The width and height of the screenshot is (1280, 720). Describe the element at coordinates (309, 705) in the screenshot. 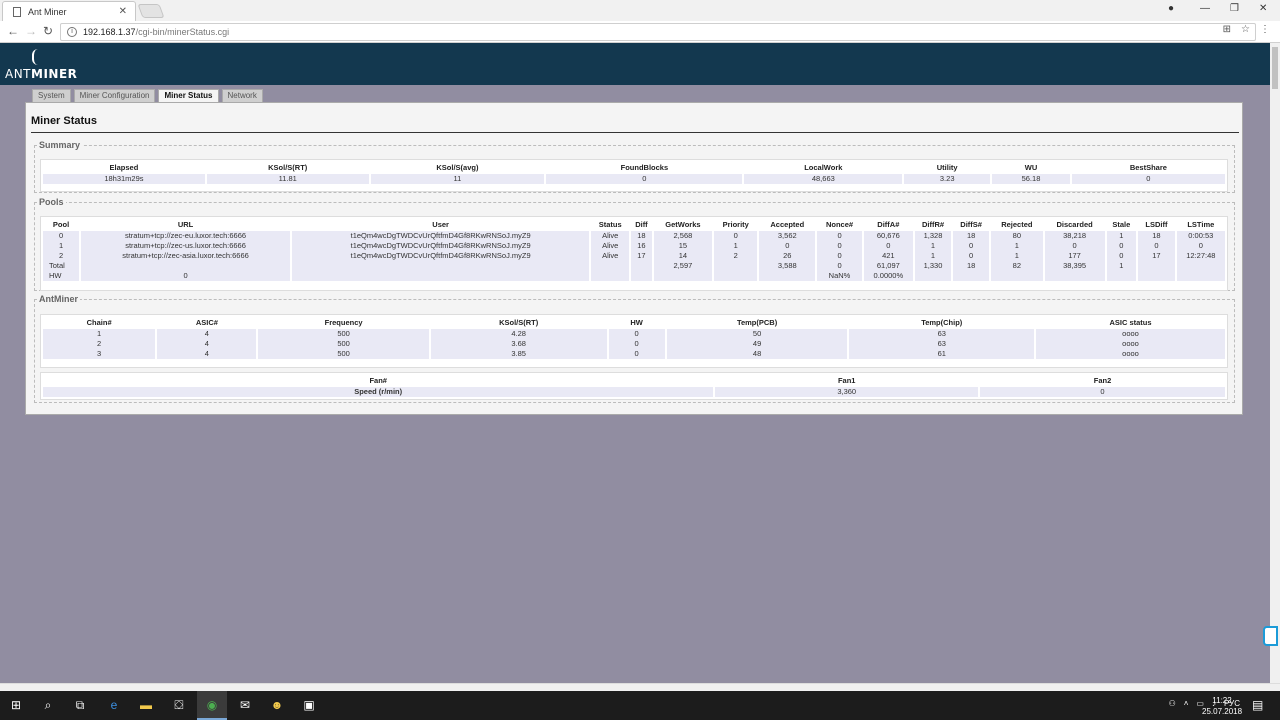

I see `window-app-icon: ▣` at that location.